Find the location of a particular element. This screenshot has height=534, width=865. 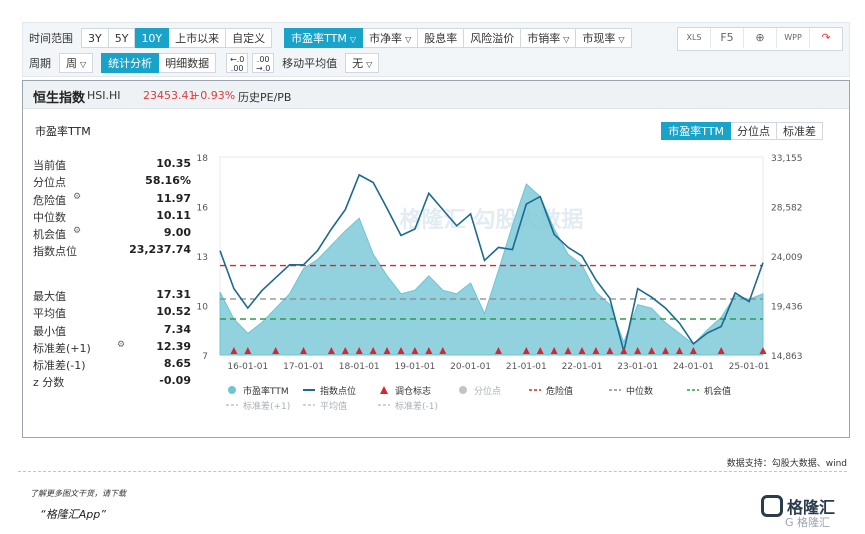

footer-divider is located at coordinates (432, 471).